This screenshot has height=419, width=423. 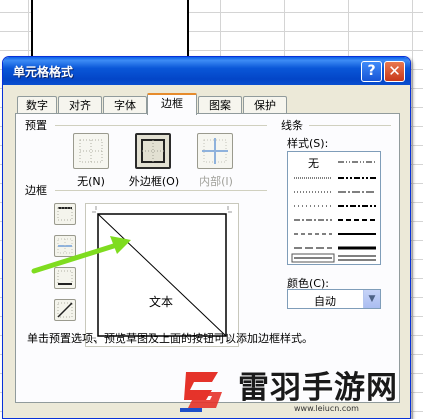 I want to click on line-divider, so click(x=350, y=125).